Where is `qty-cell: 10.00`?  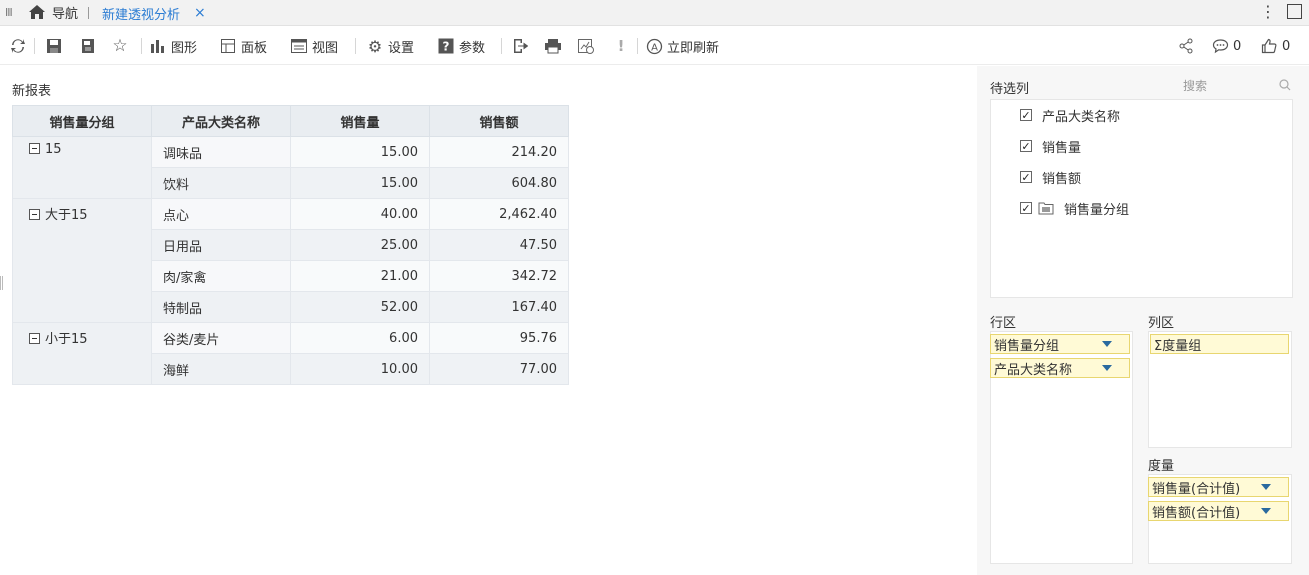
qty-cell: 10.00 is located at coordinates (360, 369).